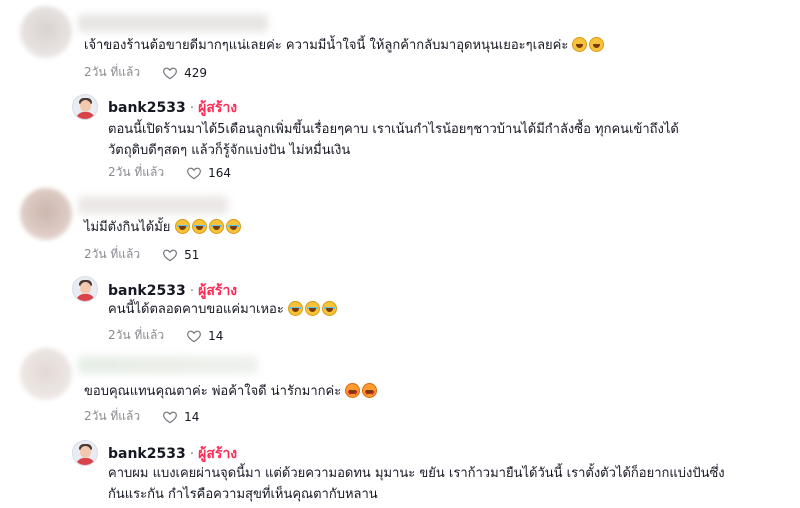 This screenshot has height=508, width=800. I want to click on like-button: 164, so click(208, 173).